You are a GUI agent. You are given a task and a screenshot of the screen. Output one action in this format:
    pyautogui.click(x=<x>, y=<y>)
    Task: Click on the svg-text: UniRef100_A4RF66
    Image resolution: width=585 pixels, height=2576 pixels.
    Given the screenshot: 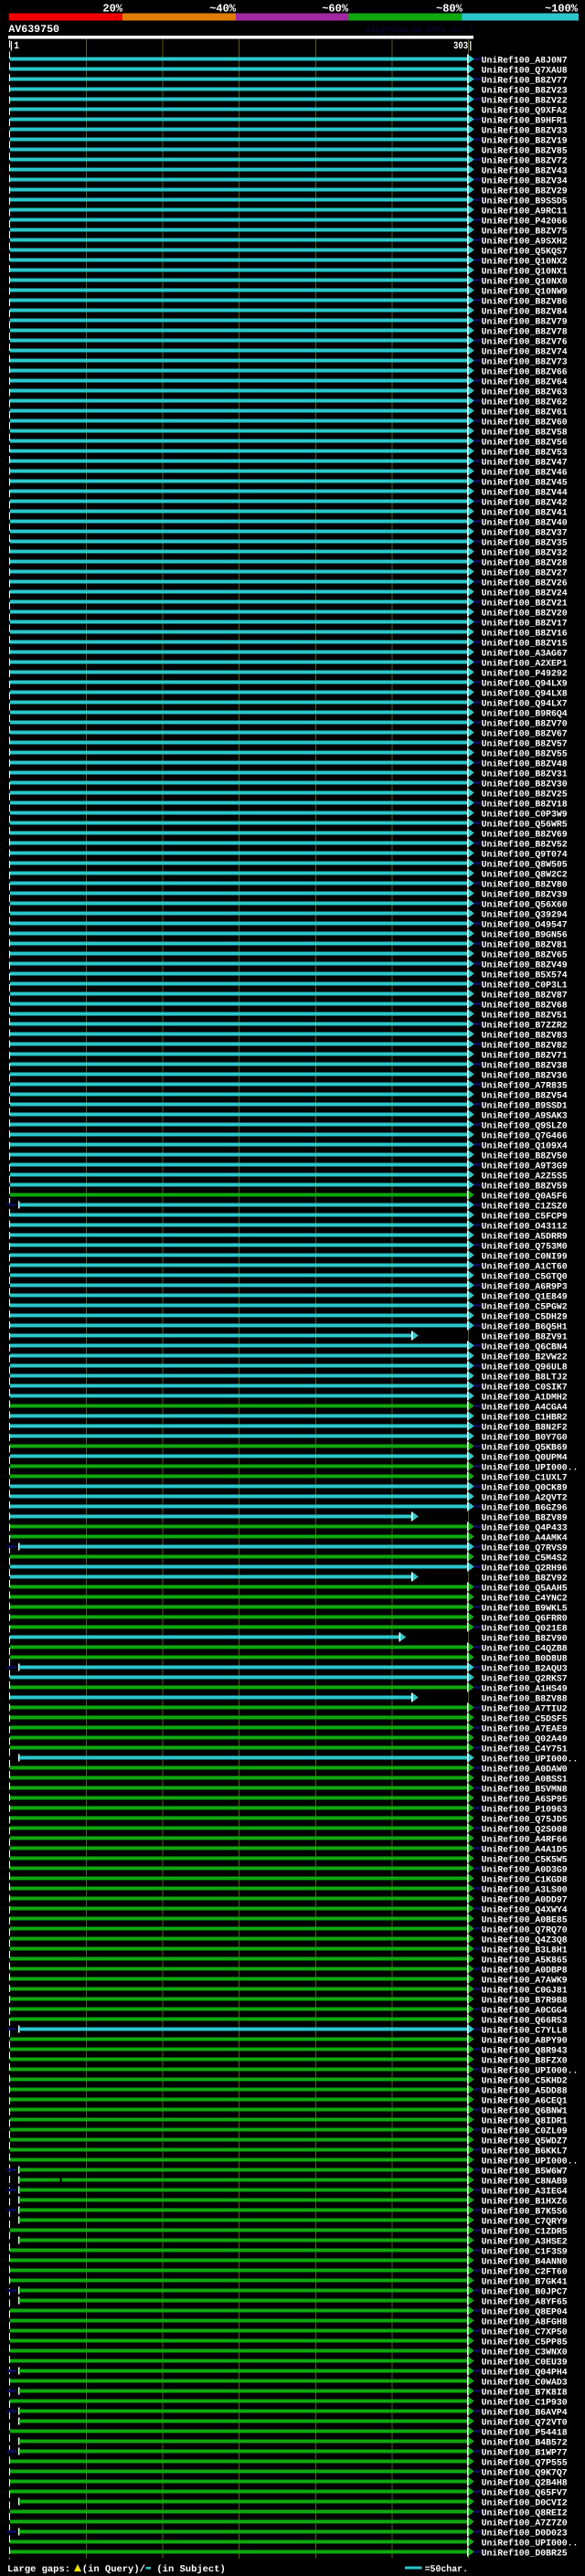 What is the action you would take?
    pyautogui.click(x=525, y=1839)
    